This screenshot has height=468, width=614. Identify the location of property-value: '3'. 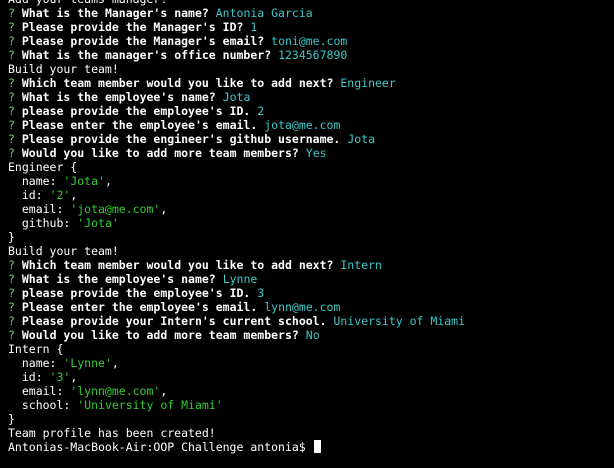
(60, 377).